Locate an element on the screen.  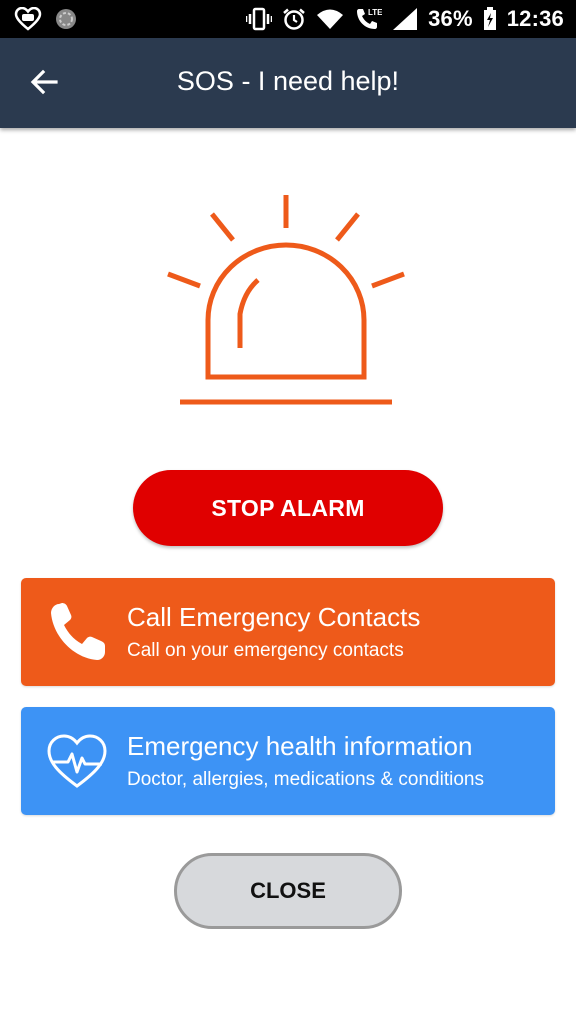
page-title: SOS - I need help! is located at coordinates (288, 81).